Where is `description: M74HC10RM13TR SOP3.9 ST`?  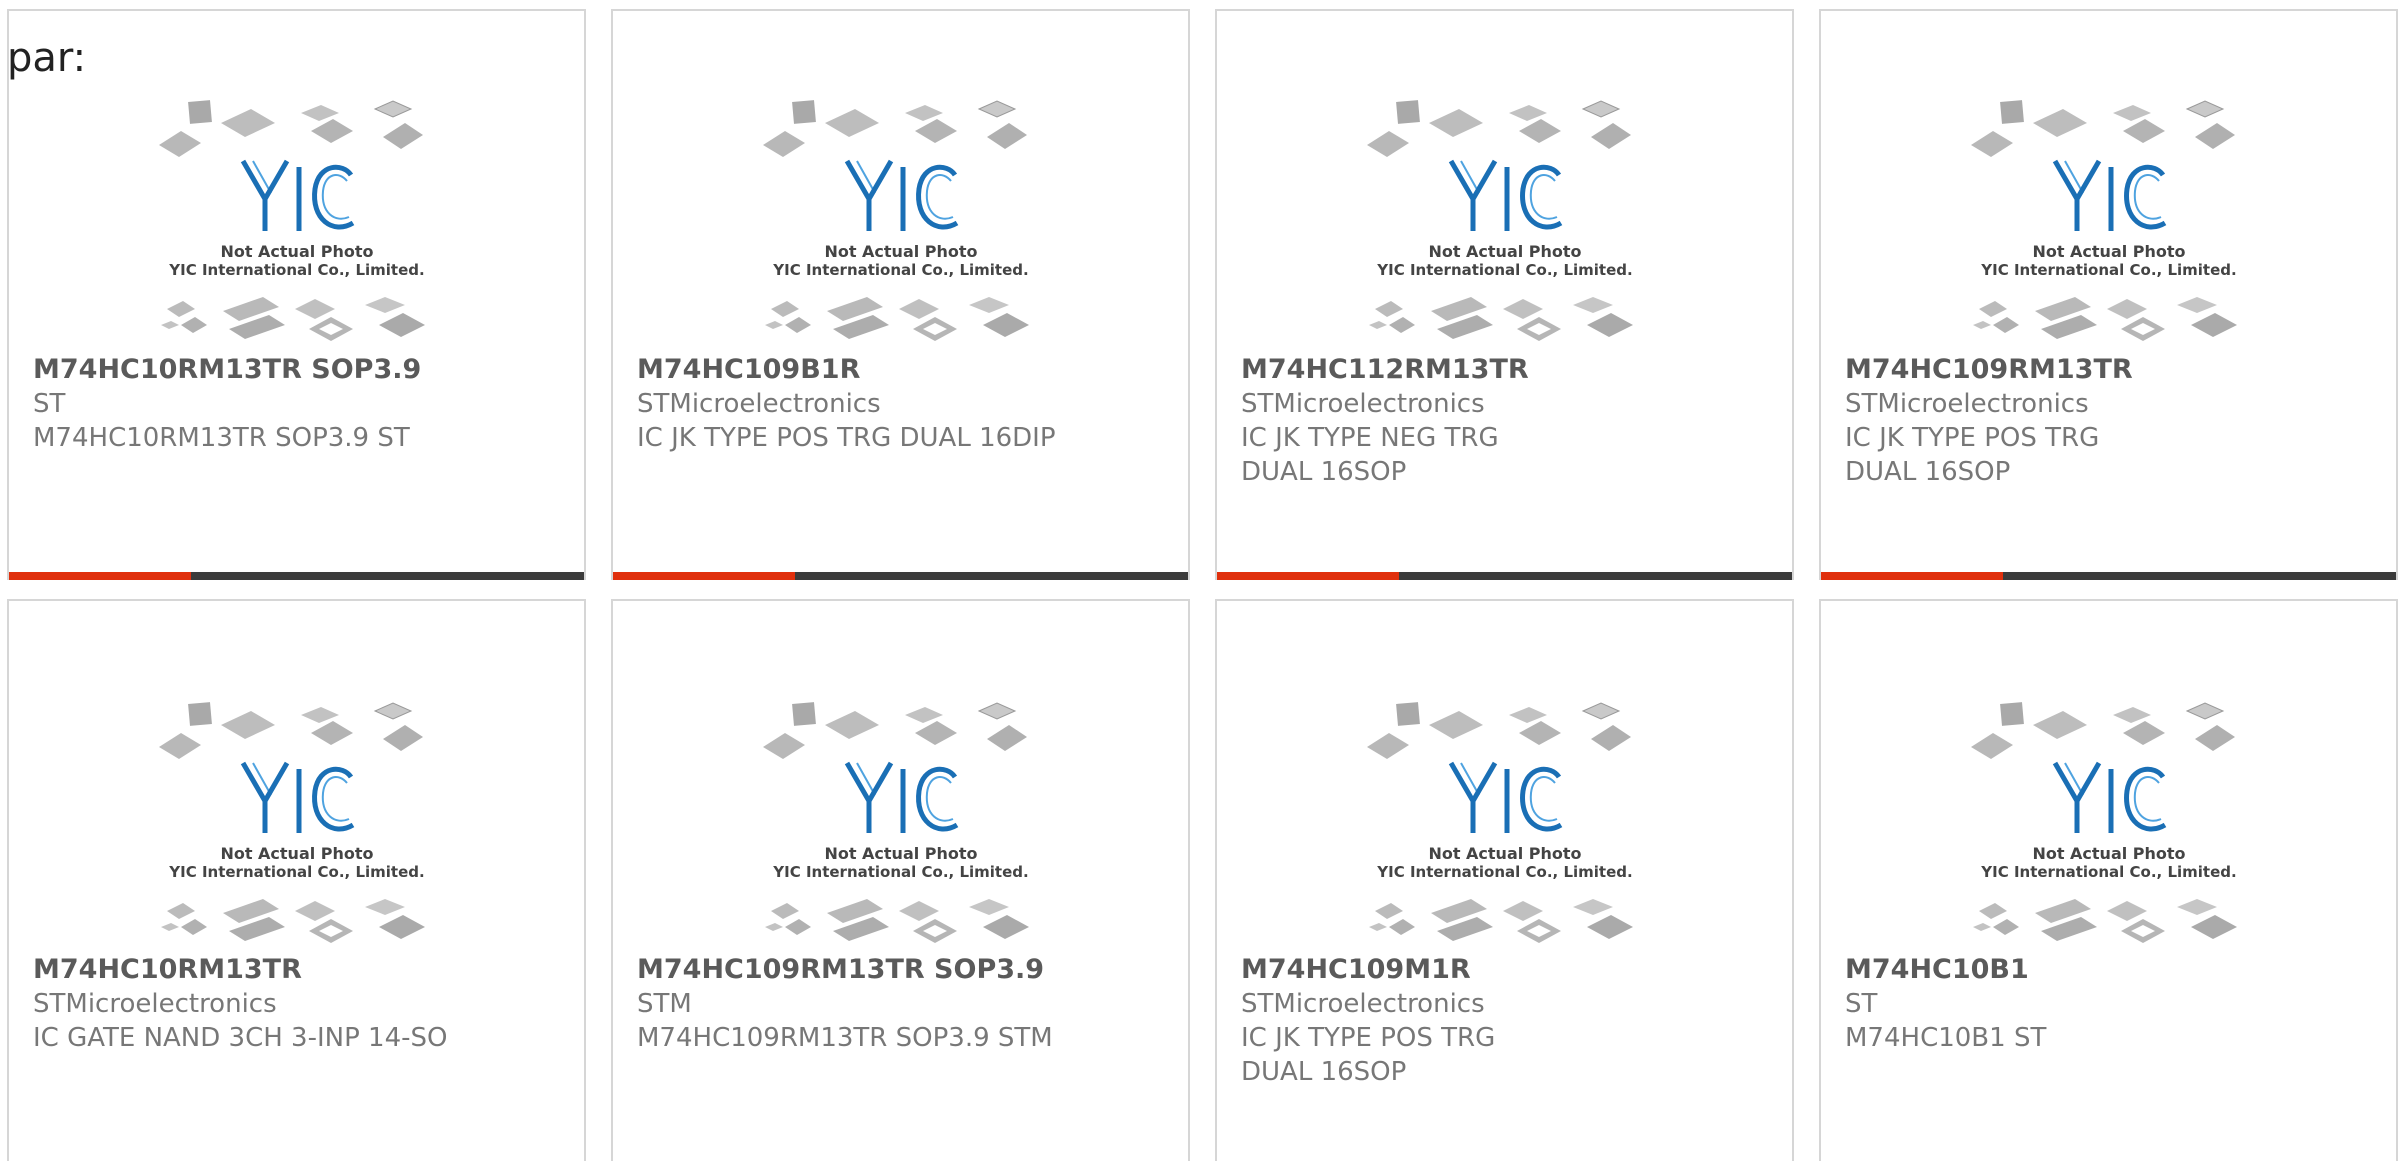
description: M74HC10RM13TR SOP3.9 ST is located at coordinates (221, 438).